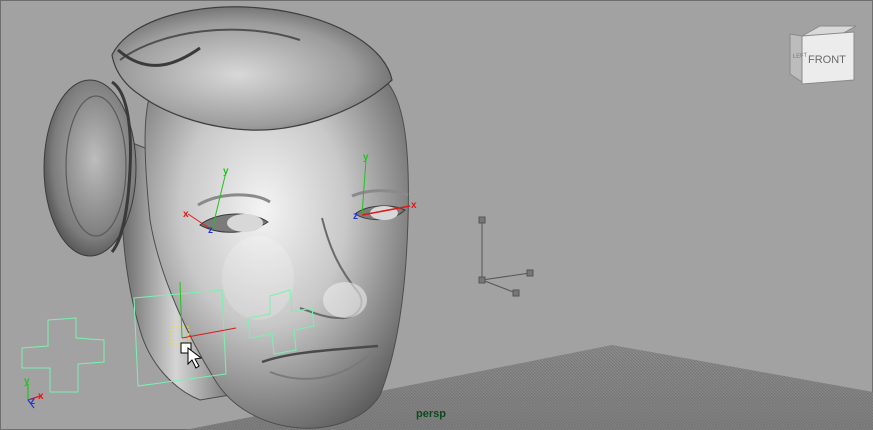  What do you see at coordinates (827, 60) in the screenshot?
I see `view-cube-front-label: FRONT` at bounding box center [827, 60].